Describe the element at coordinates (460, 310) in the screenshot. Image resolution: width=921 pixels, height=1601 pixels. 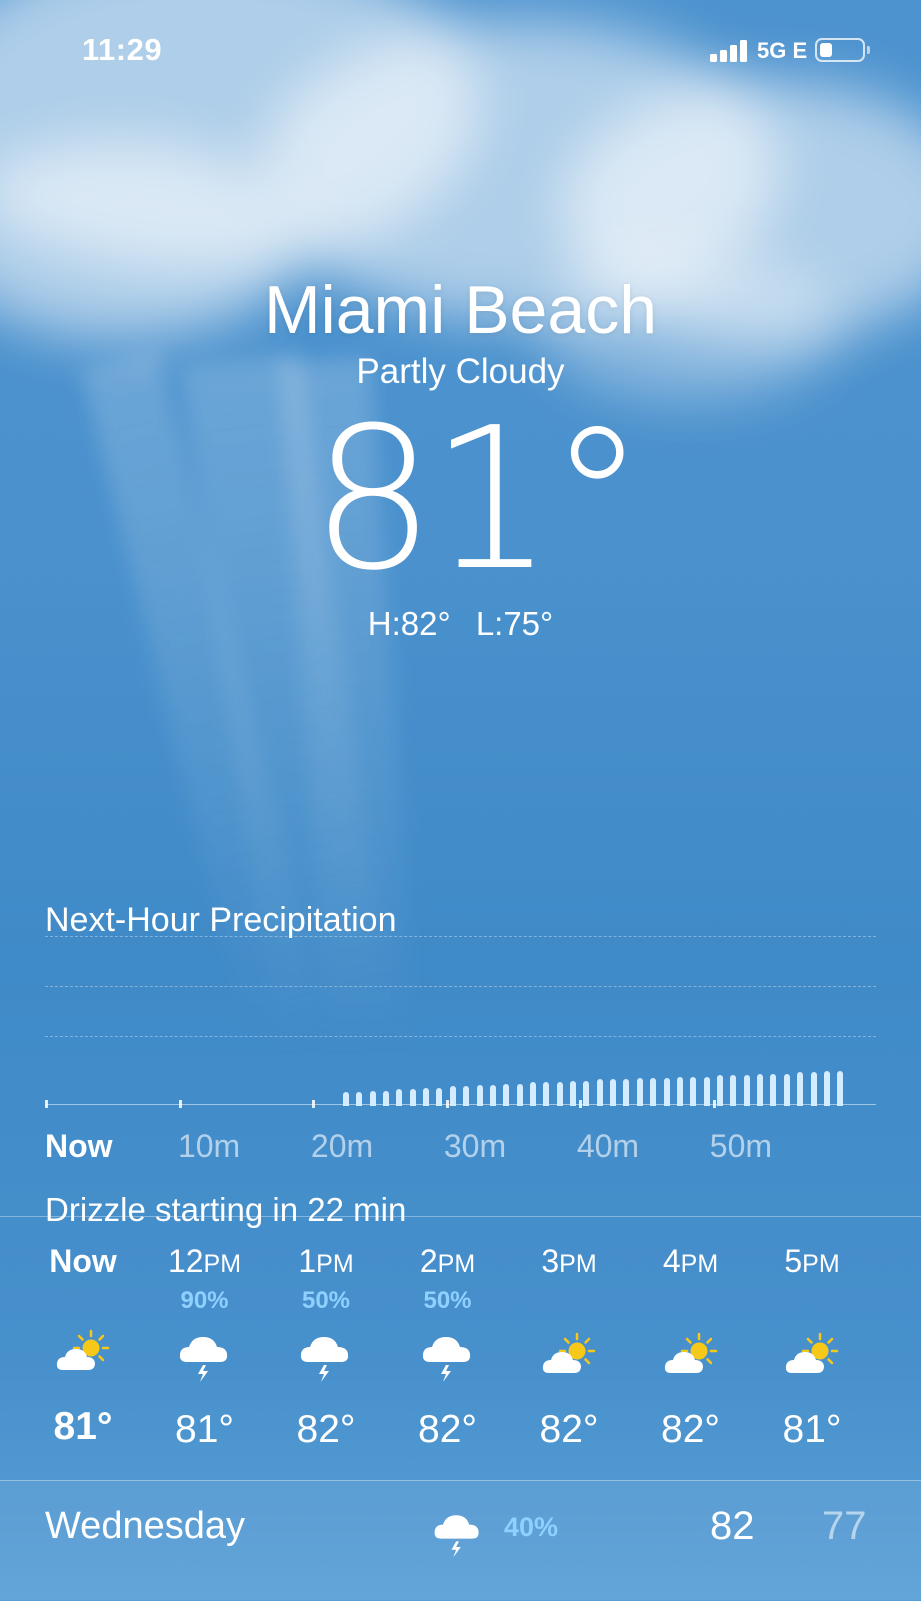
I see `city-name: Miami Beach` at that location.